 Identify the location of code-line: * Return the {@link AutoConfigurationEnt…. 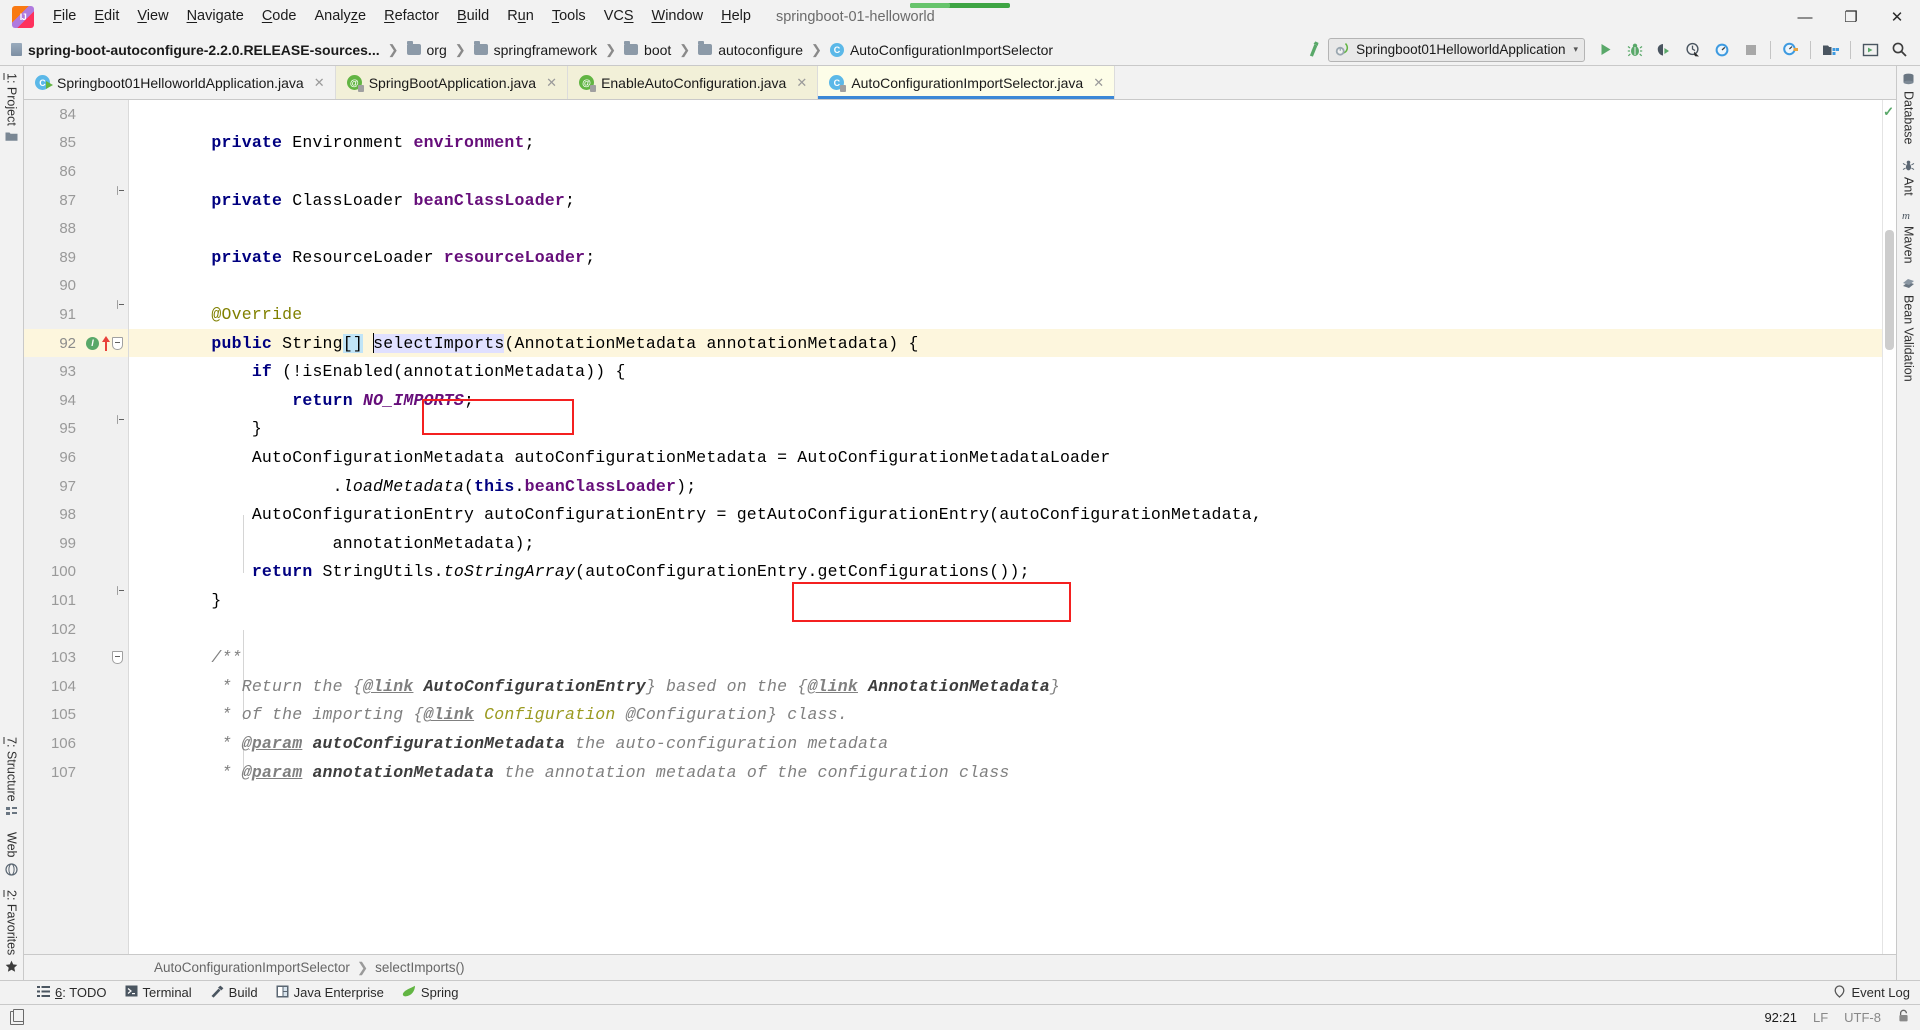
(1005, 686).